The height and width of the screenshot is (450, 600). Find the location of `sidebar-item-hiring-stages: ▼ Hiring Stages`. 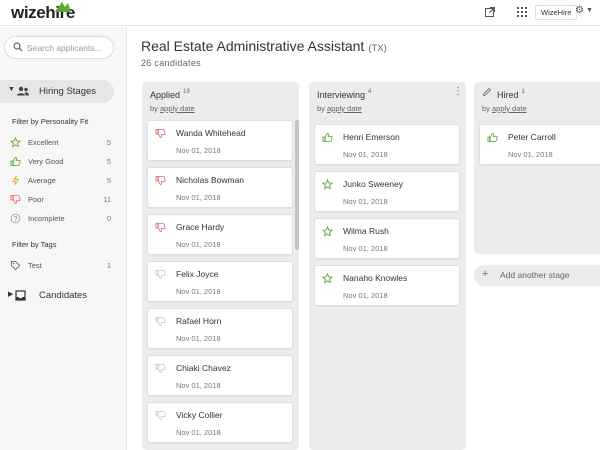

sidebar-item-hiring-stages: ▼ Hiring Stages is located at coordinates (57, 91).